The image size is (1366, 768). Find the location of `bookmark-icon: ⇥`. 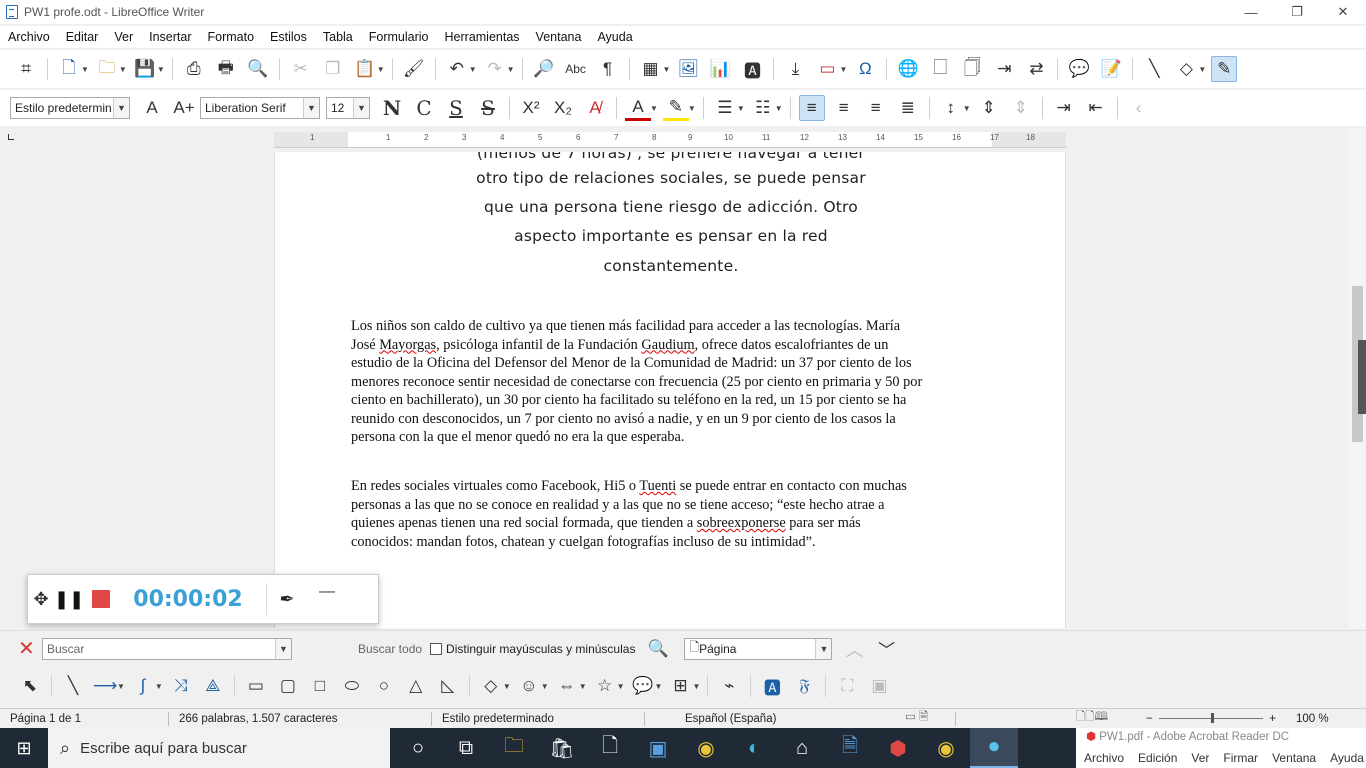

bookmark-icon: ⇥ is located at coordinates (1004, 69).